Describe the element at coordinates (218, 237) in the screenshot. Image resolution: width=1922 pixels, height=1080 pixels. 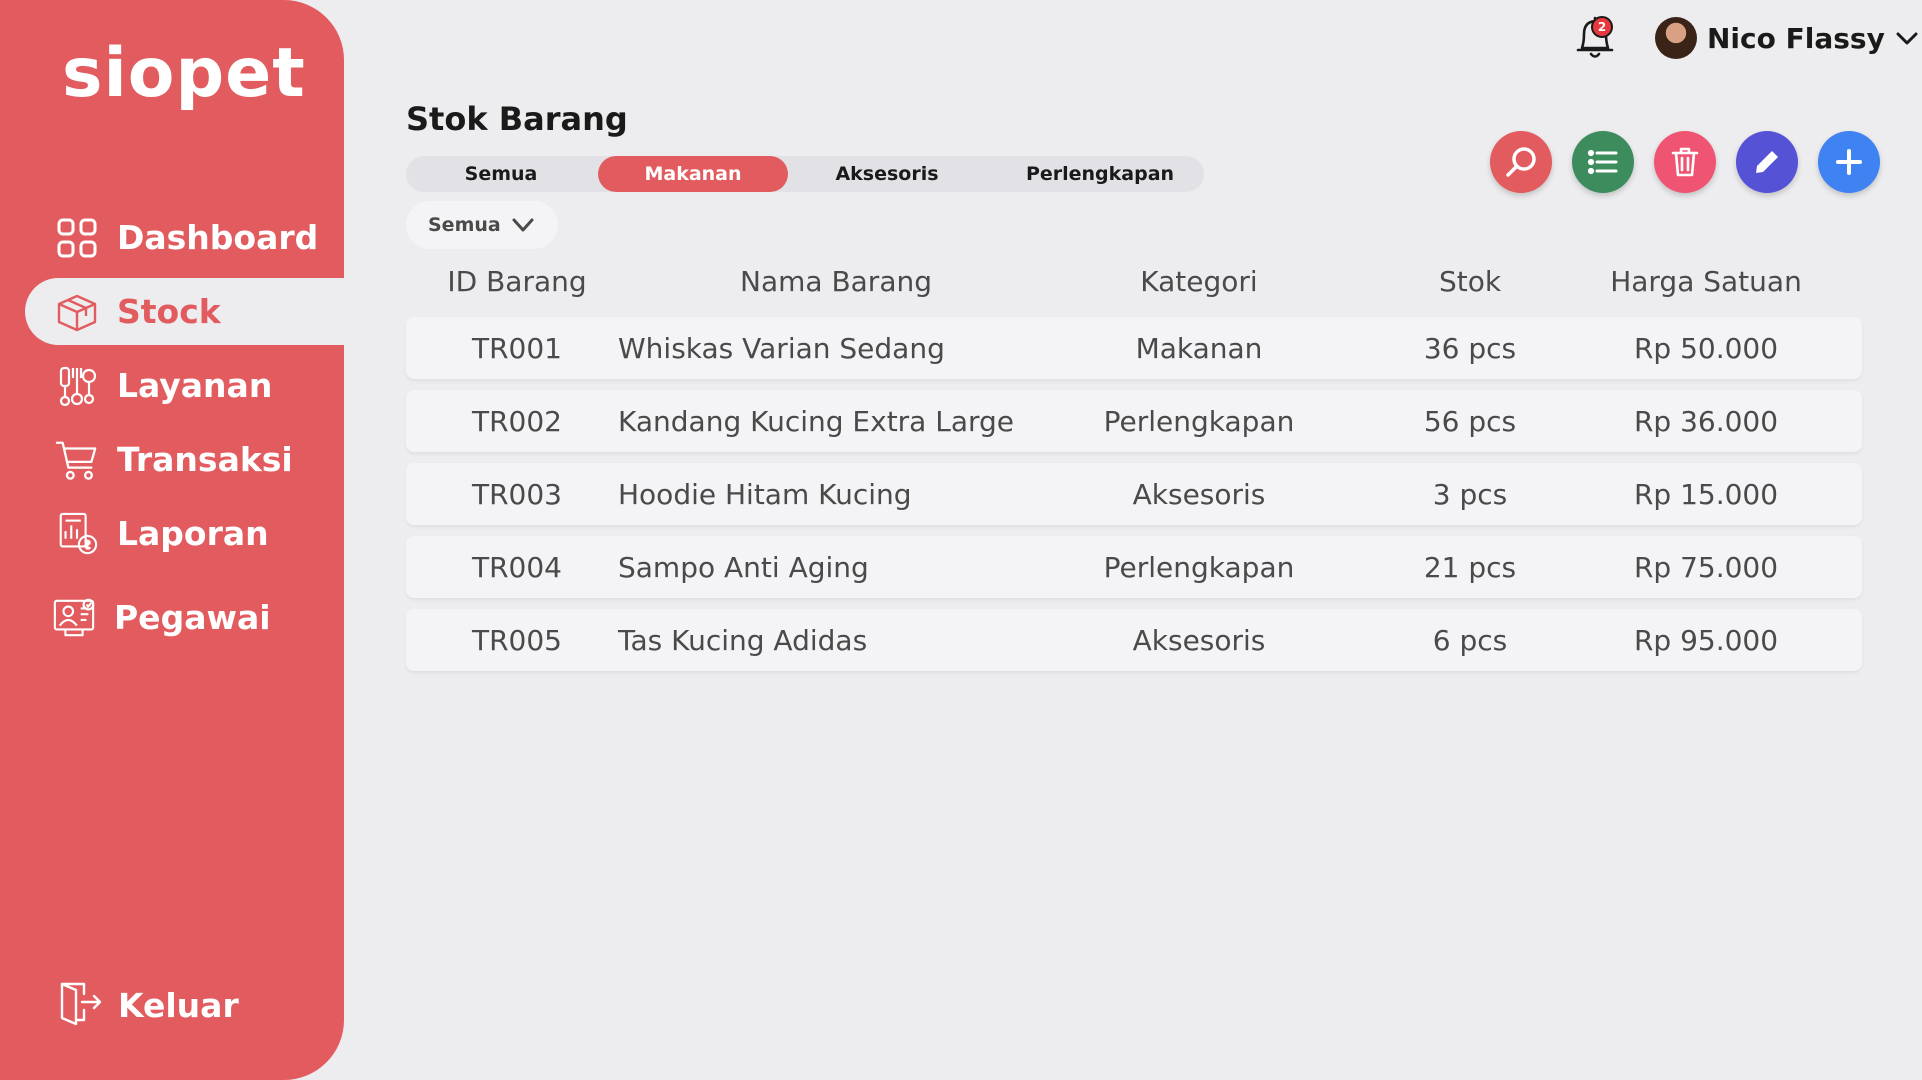
I see `sidebar-item-label: Dashboard` at that location.